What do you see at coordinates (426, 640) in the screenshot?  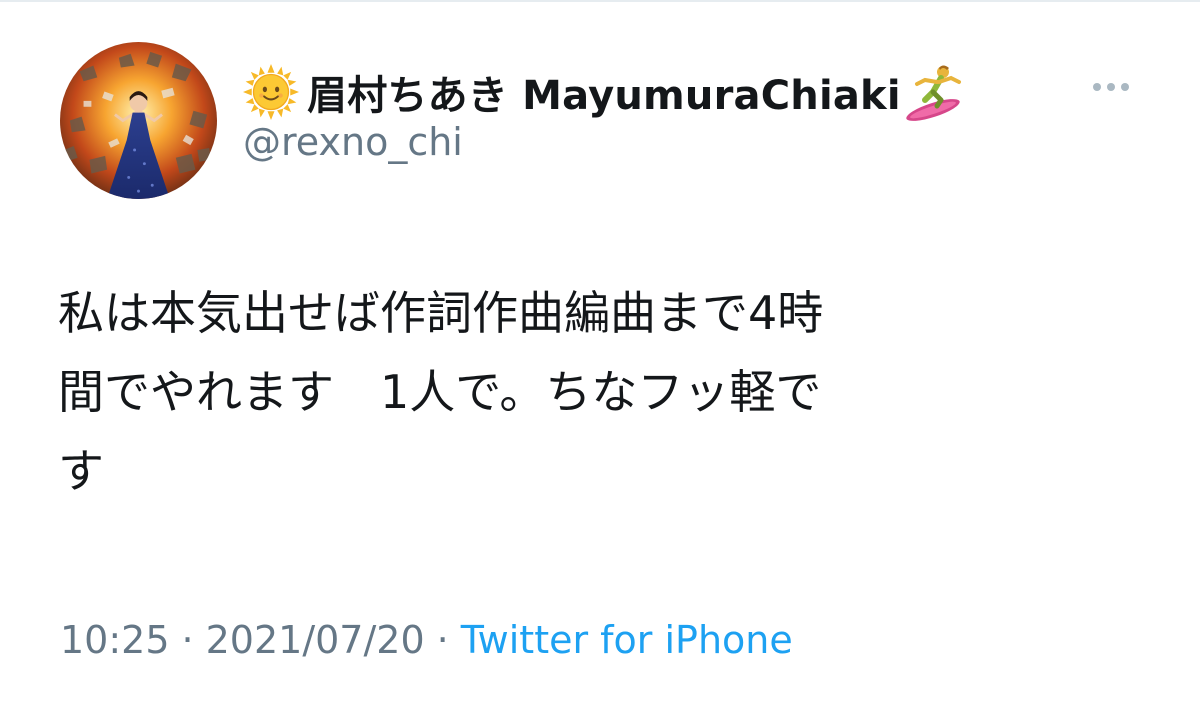 I see `tweet-metadata: 10:25 · 2021/07/20 · Twitter for iPhone` at bounding box center [426, 640].